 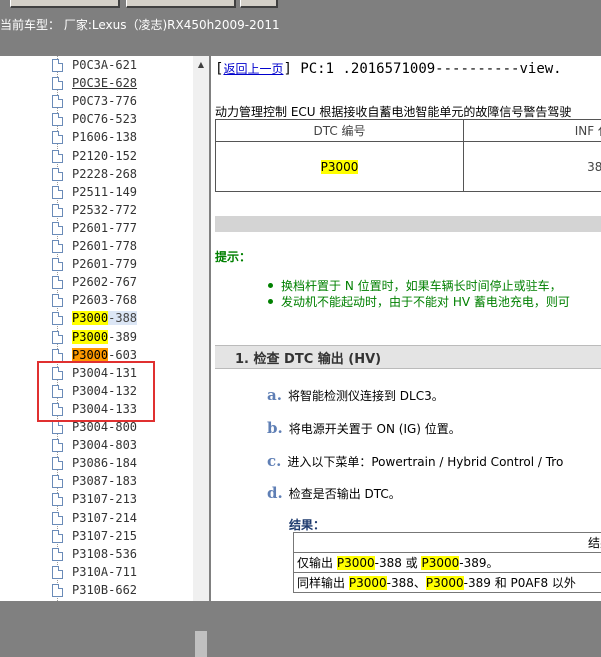 I want to click on tree-item-code: P2602, so click(x=90, y=282).